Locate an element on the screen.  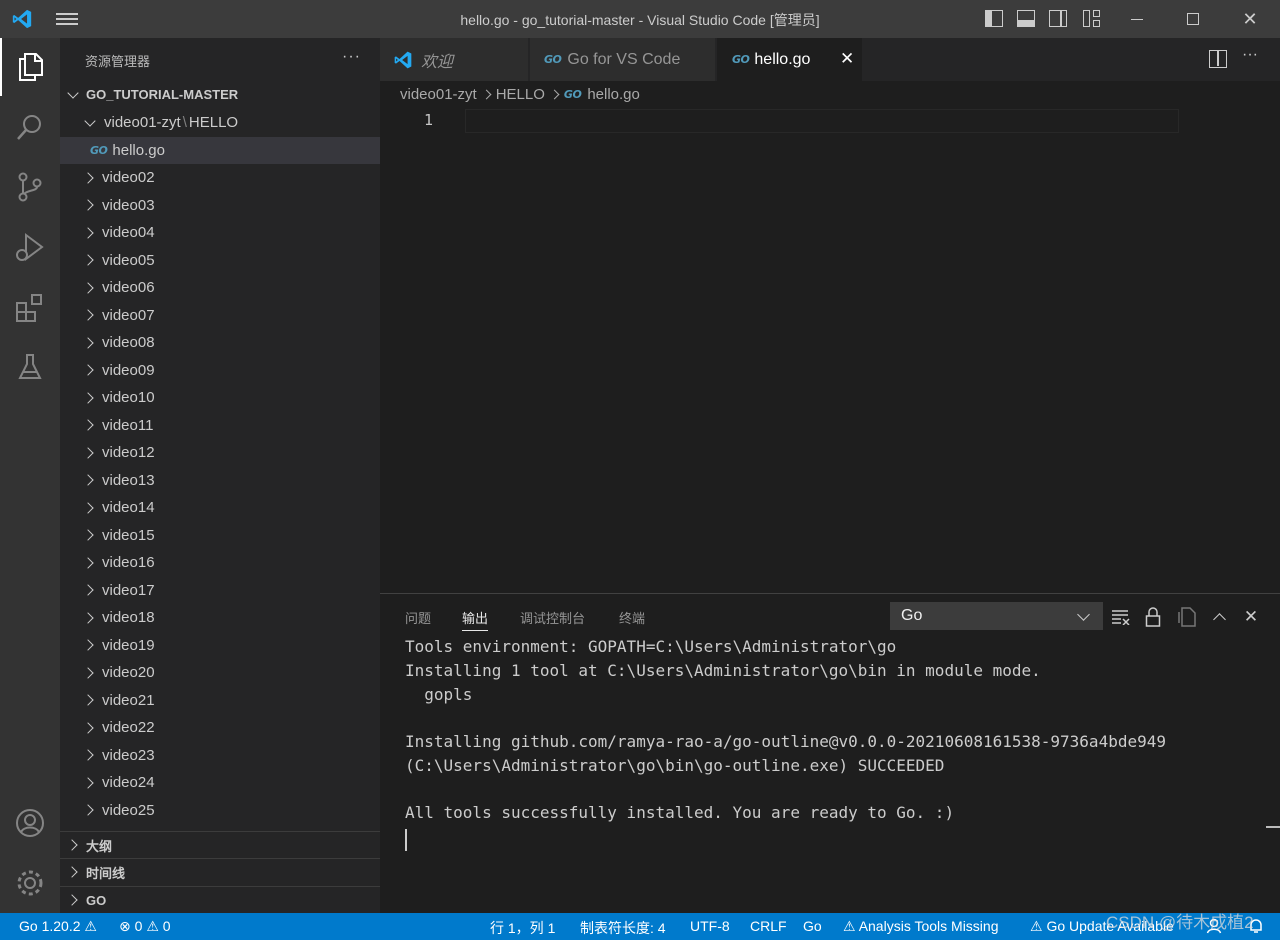
folder-video20: video20 is located at coordinates (220, 672).